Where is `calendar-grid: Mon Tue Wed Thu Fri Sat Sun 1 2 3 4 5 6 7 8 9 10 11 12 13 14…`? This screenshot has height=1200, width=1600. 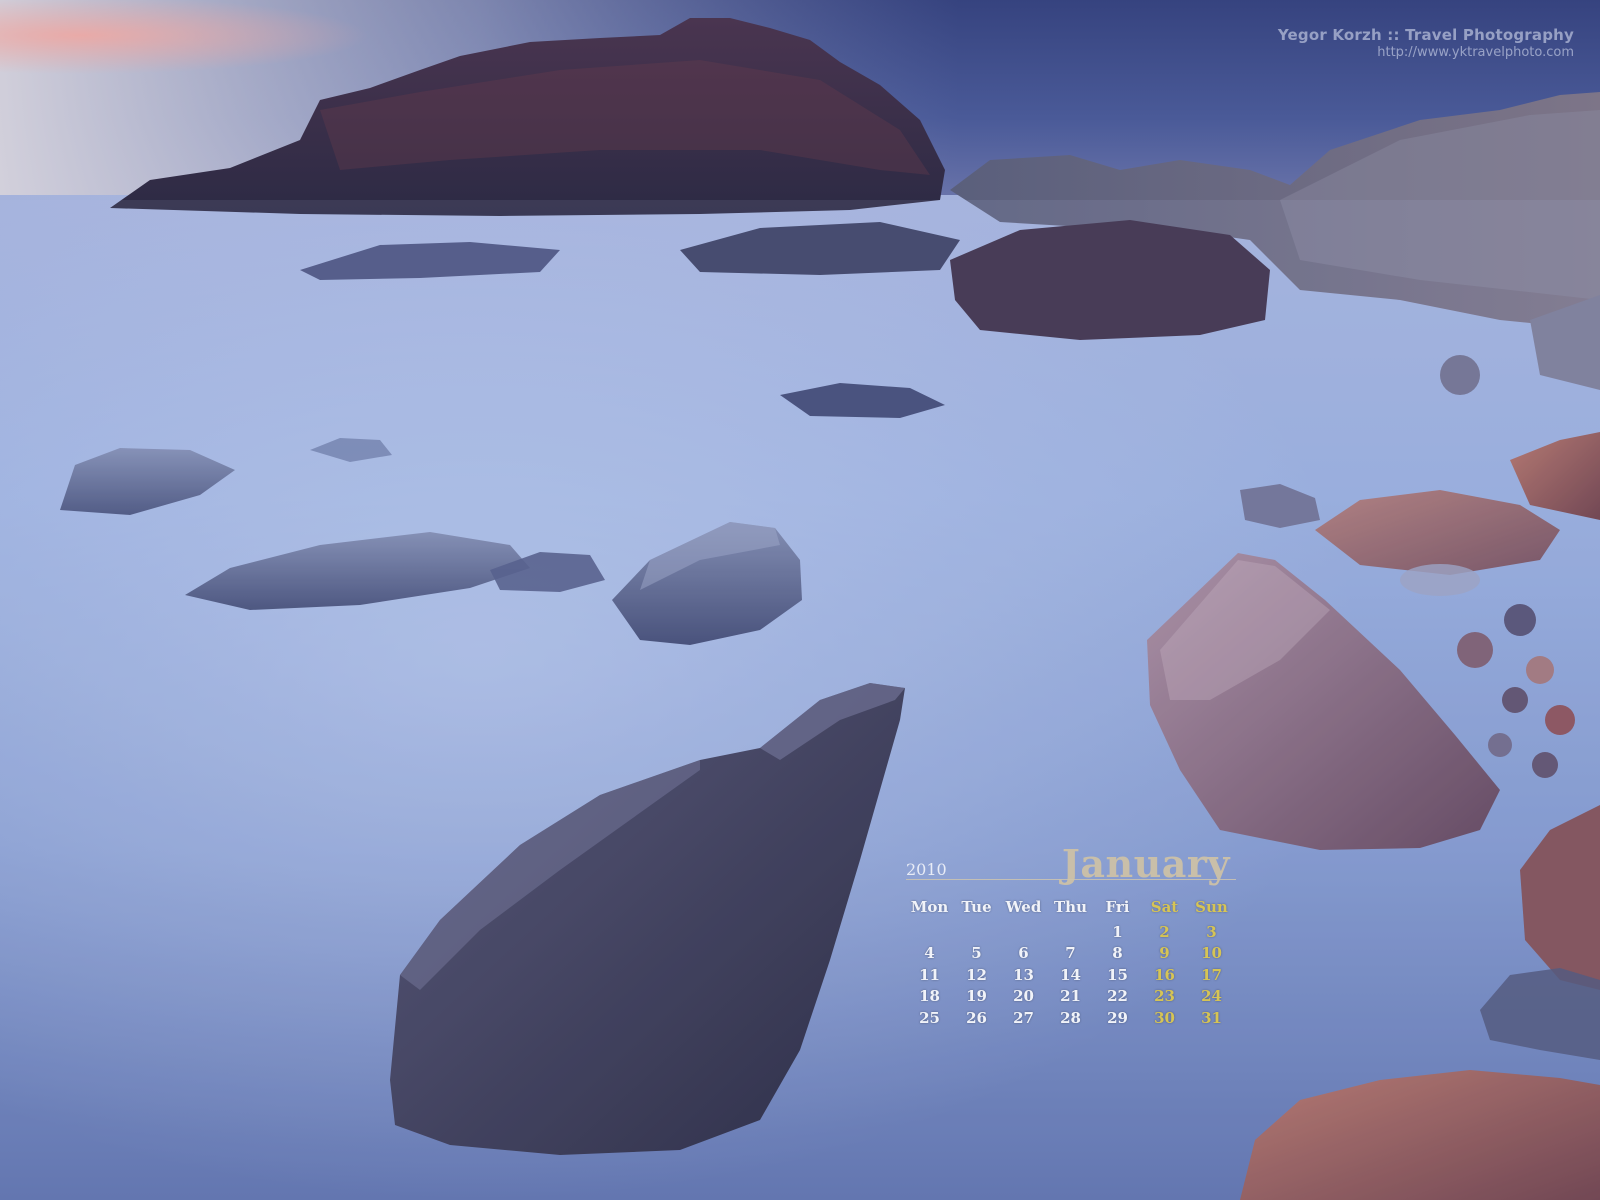 calendar-grid: Mon Tue Wed Thu Fri Sat Sun 1 2 3 4 5 6 7 8 9 10 11 12 13 14… is located at coordinates (1071, 963).